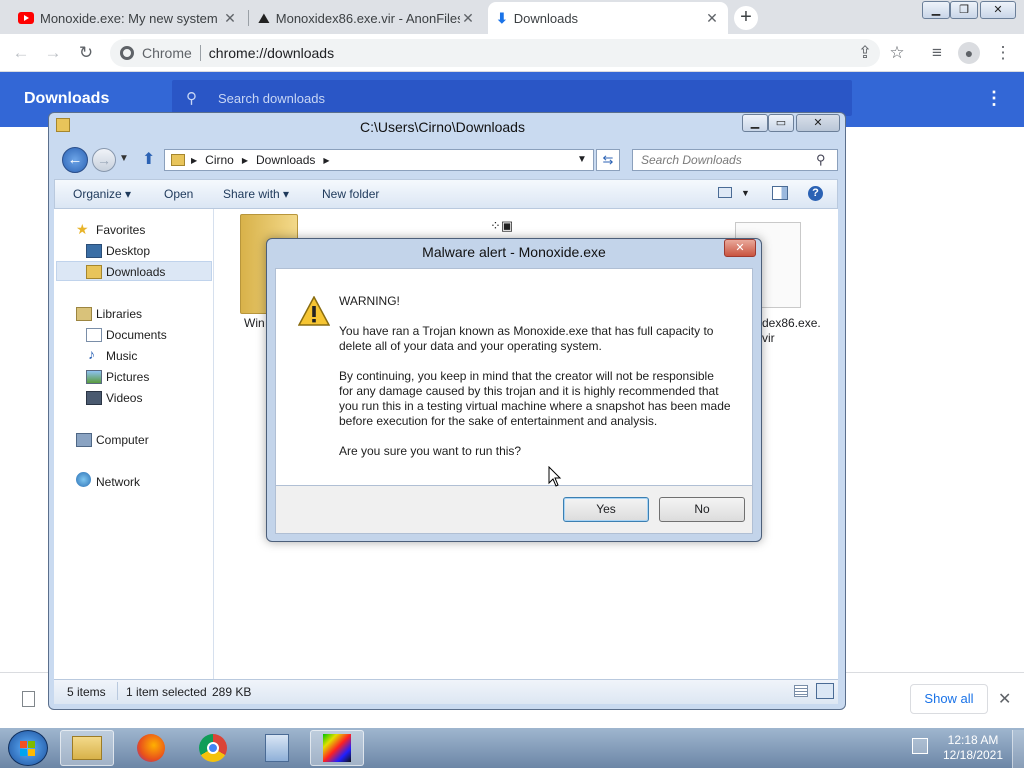  I want to click on taskbar-explorer, so click(87, 748).